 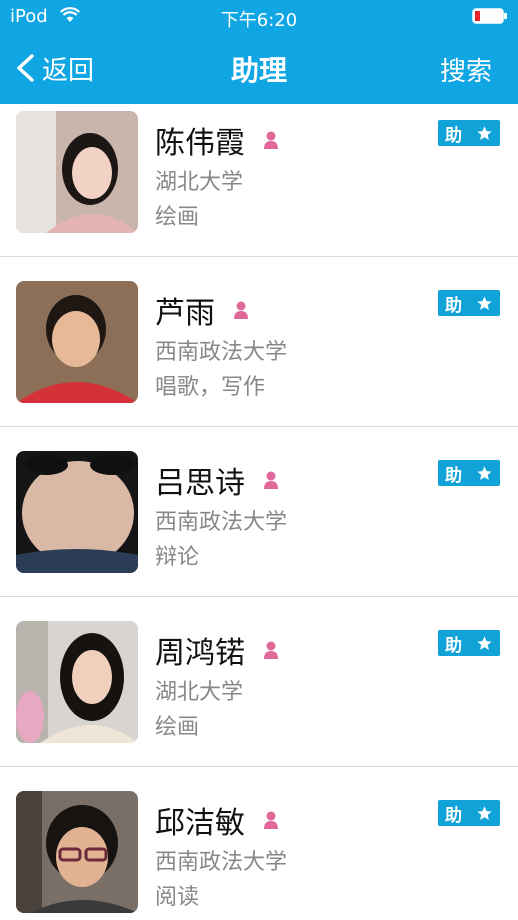 I want to click on contact-name: 陈伟霞, so click(x=200, y=143).